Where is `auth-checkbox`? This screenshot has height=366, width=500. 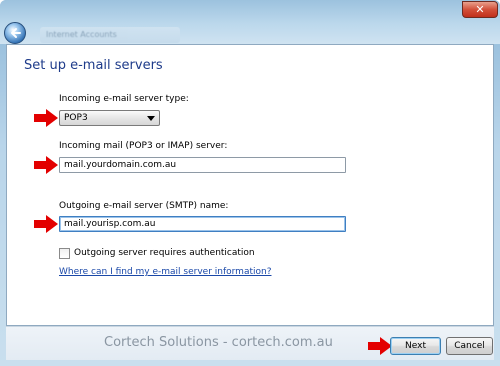 auth-checkbox is located at coordinates (64, 253).